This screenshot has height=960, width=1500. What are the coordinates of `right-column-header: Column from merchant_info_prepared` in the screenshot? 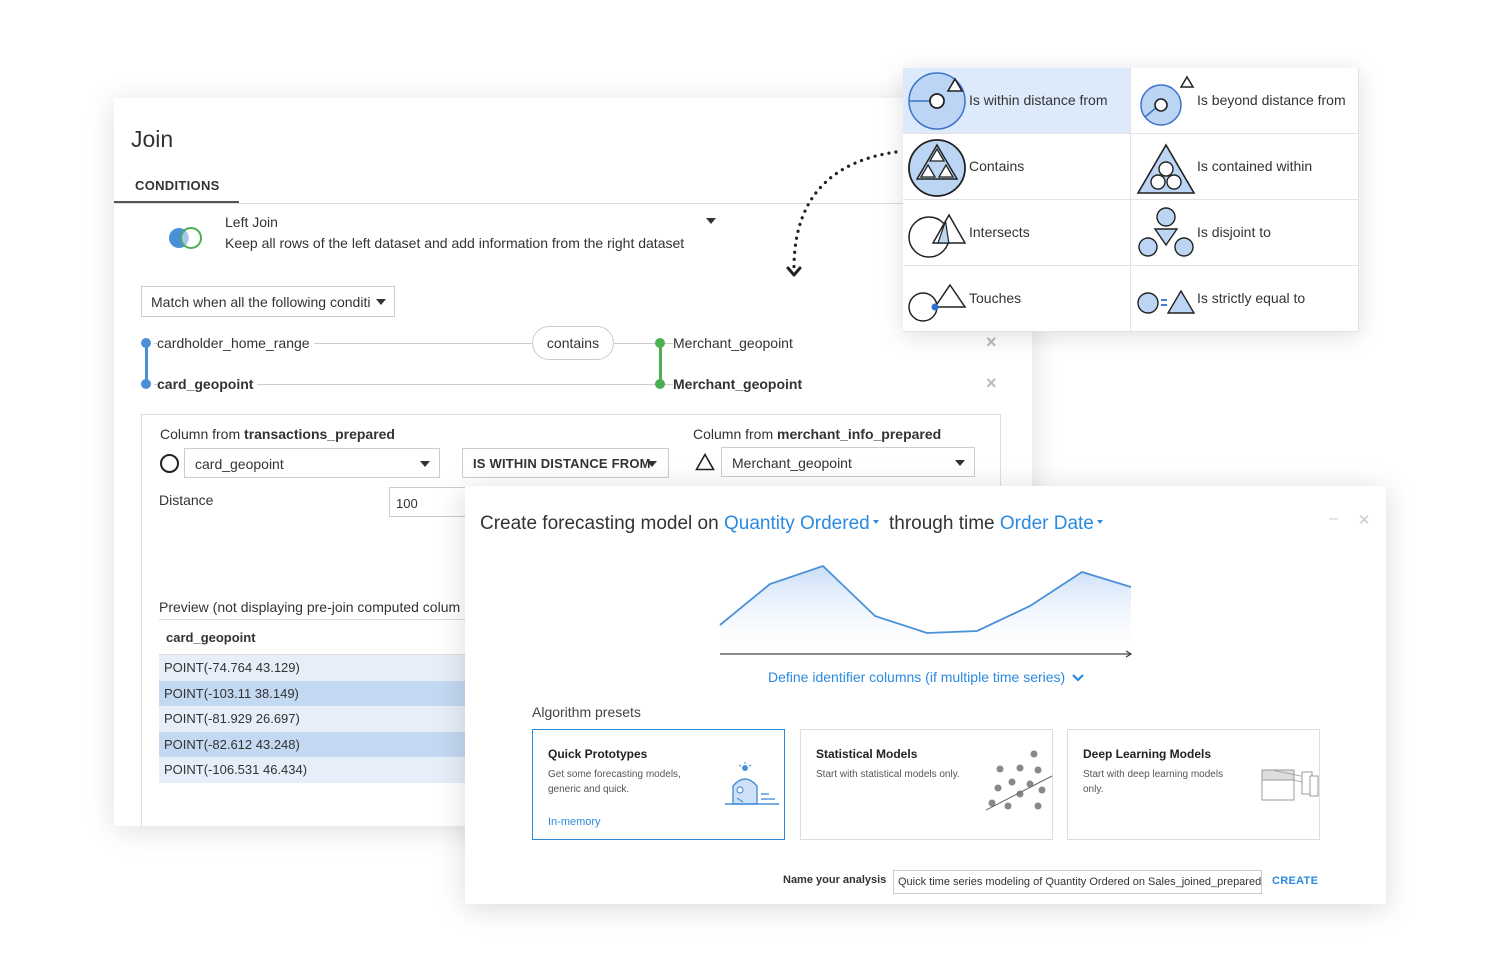 It's located at (817, 434).